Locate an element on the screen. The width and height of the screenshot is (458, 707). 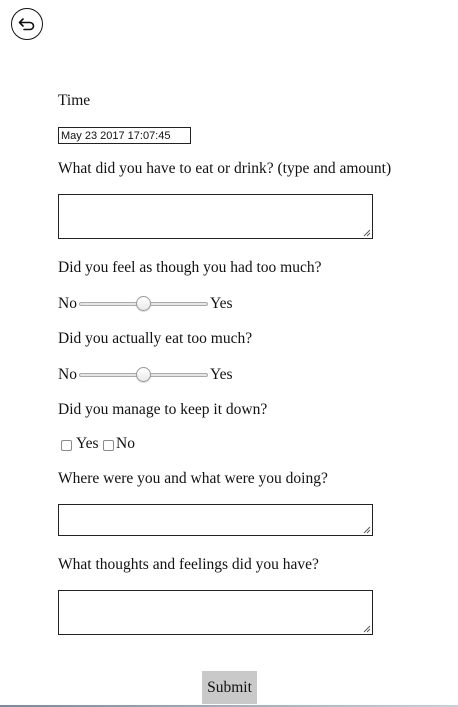
ate-too-much-slider-row: No Yes is located at coordinates (148, 375).